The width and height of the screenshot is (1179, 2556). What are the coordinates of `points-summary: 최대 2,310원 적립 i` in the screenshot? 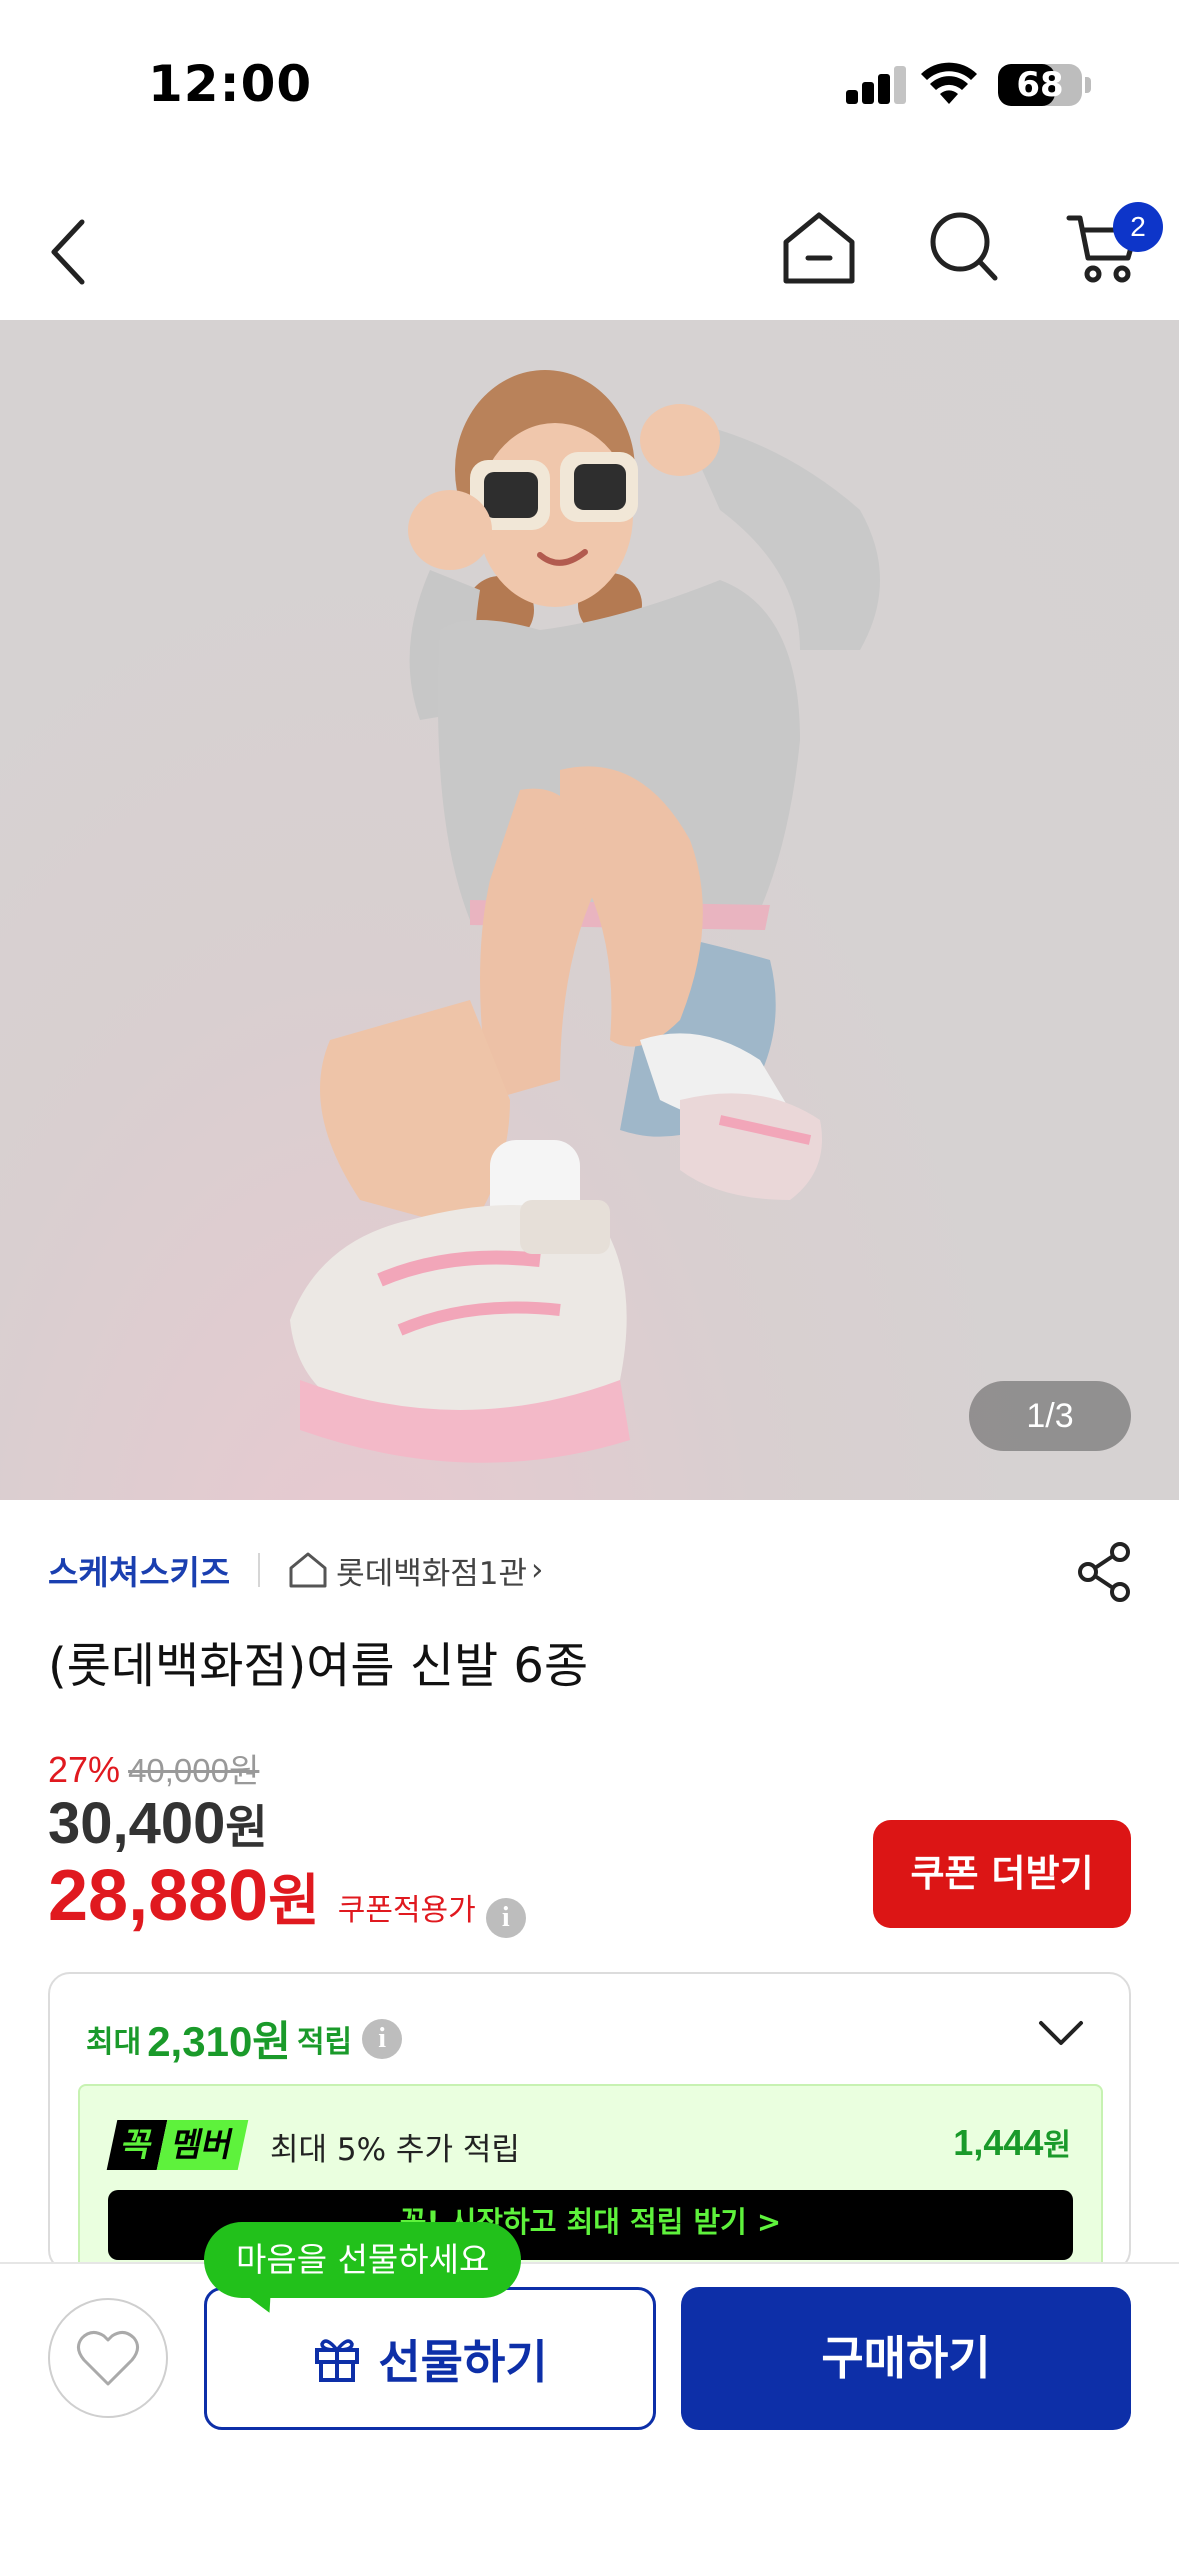 It's located at (244, 2038).